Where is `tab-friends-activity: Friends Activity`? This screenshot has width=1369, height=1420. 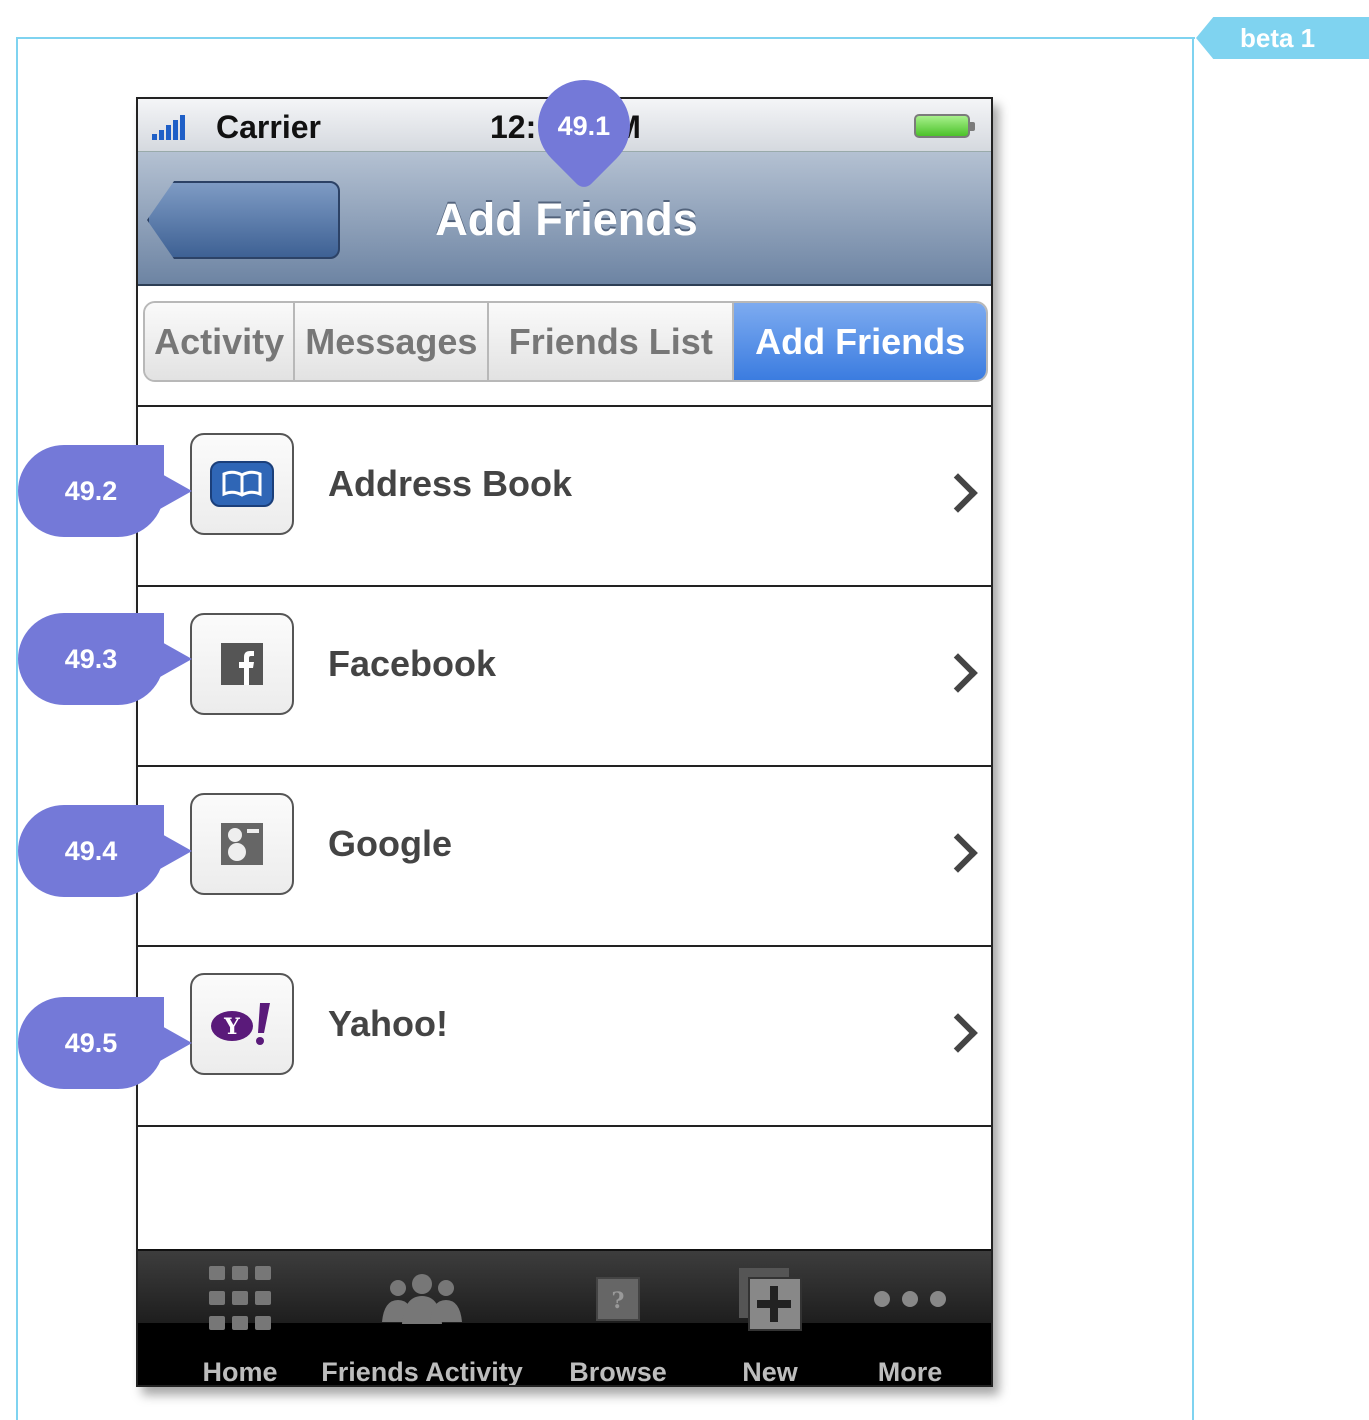
tab-friends-activity: Friends Activity is located at coordinates (422, 1319).